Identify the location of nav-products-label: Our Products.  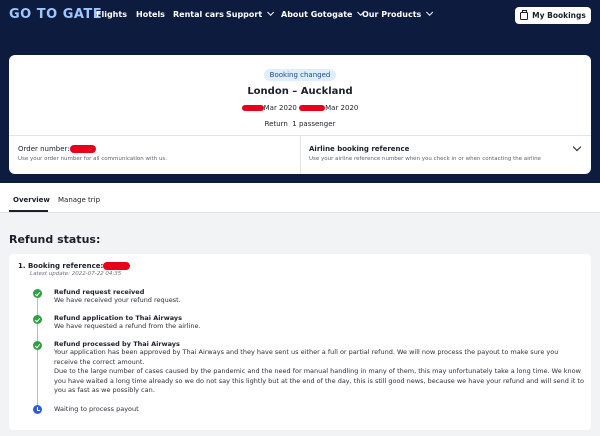
(392, 14).